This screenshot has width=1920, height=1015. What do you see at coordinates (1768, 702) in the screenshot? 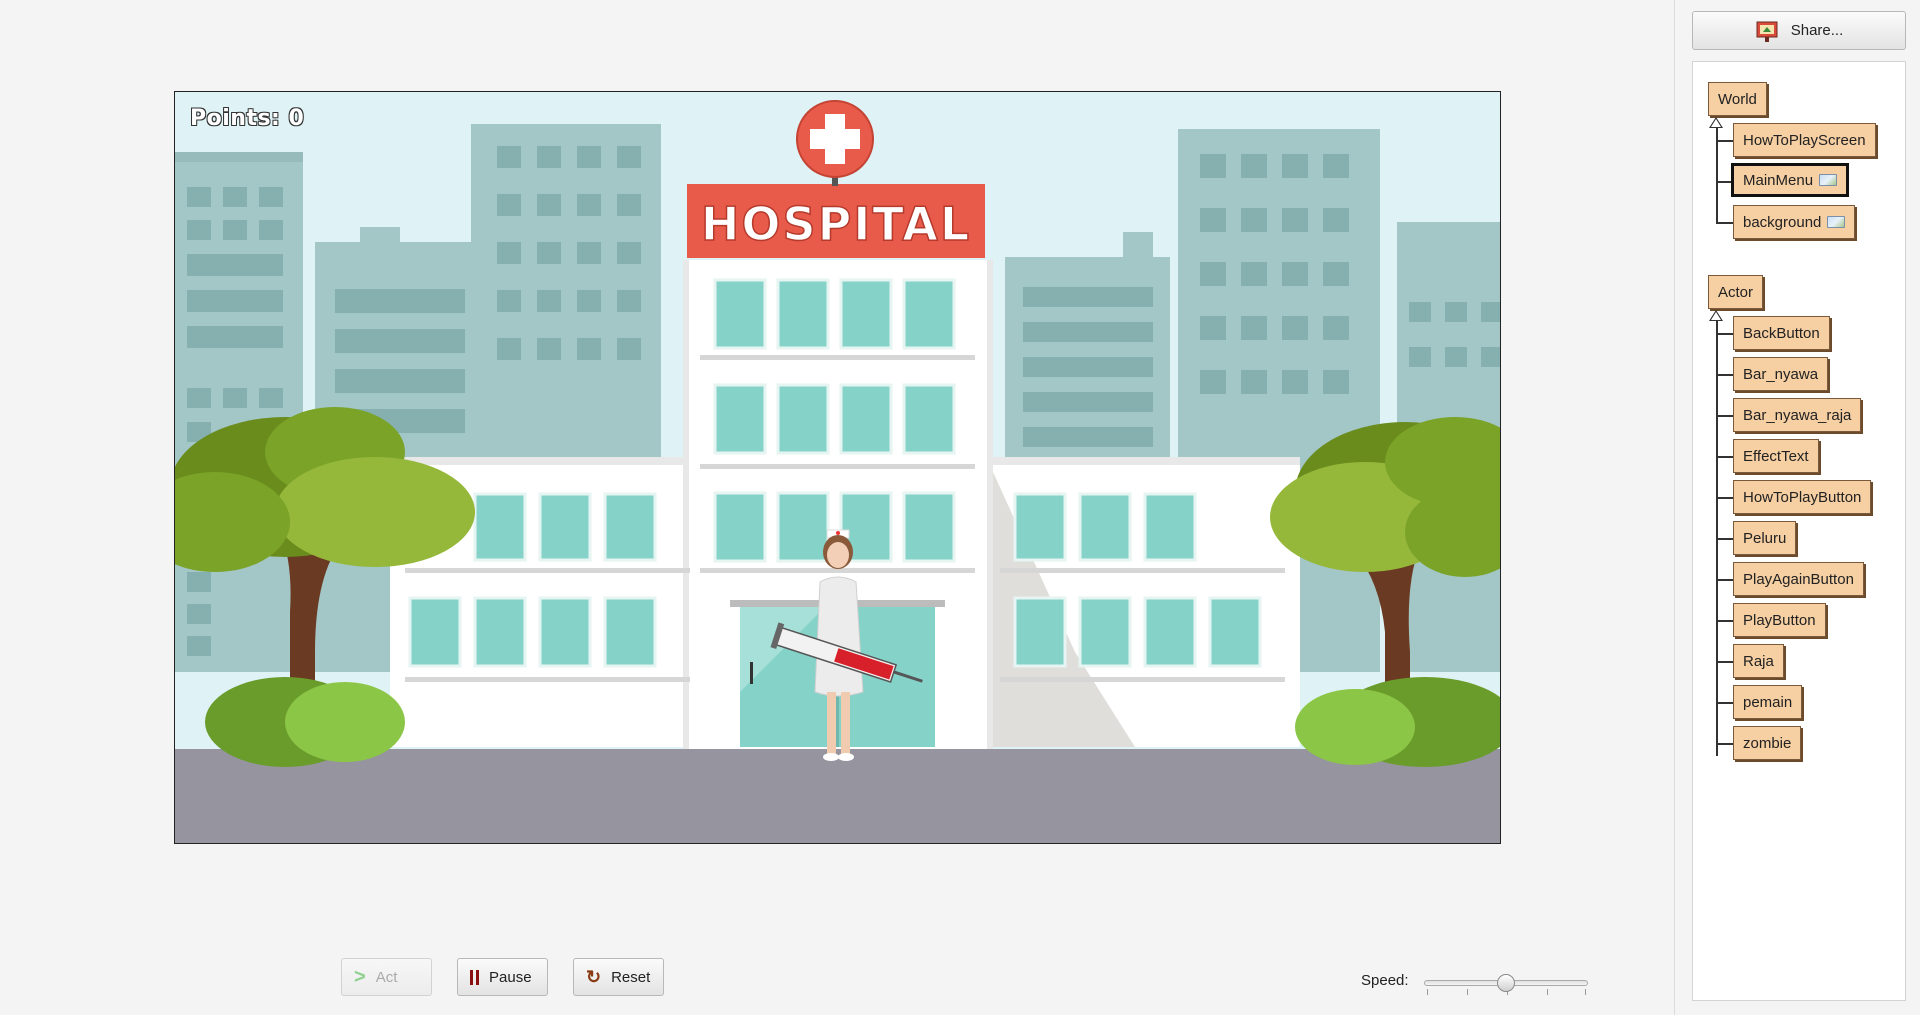
I see `class-pemain: pemain` at bounding box center [1768, 702].